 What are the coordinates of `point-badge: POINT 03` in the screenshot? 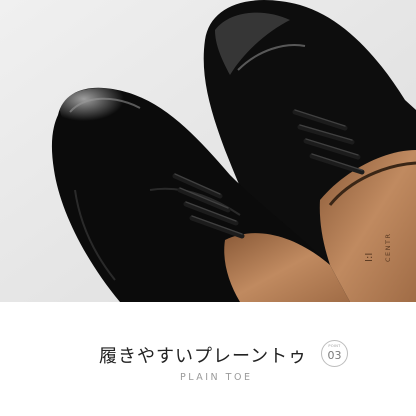 It's located at (334, 353).